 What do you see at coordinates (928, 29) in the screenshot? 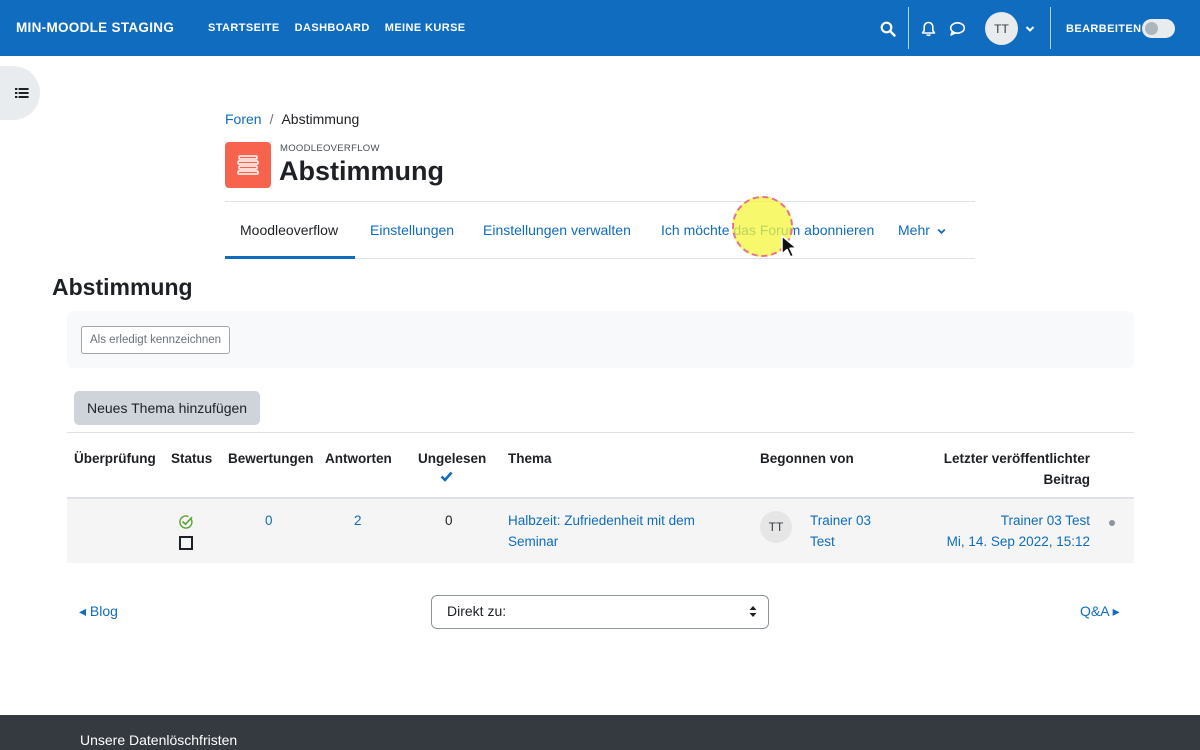
I see `bell-icon` at bounding box center [928, 29].